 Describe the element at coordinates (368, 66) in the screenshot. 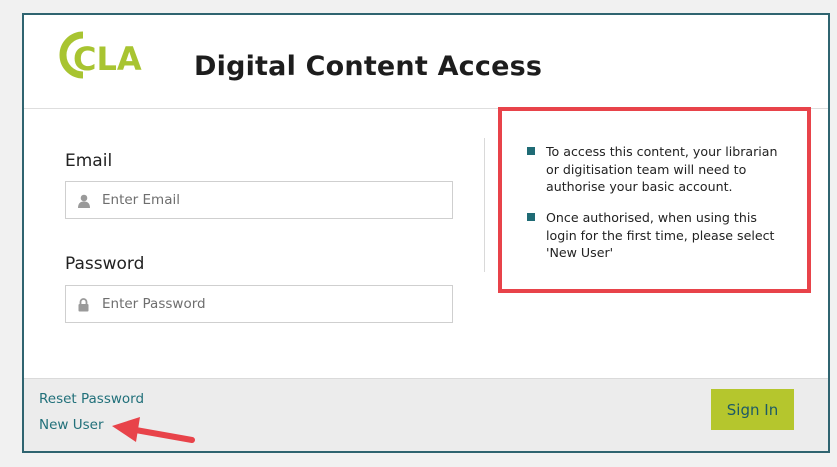

I see `page-title: Digital Content Access` at that location.